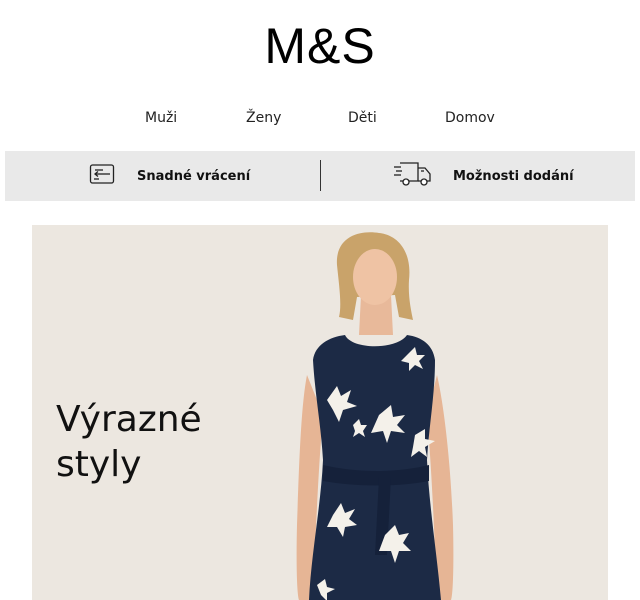  Describe the element at coordinates (194, 176) in the screenshot. I see `easy-returns-label: Snadné vrácení` at that location.